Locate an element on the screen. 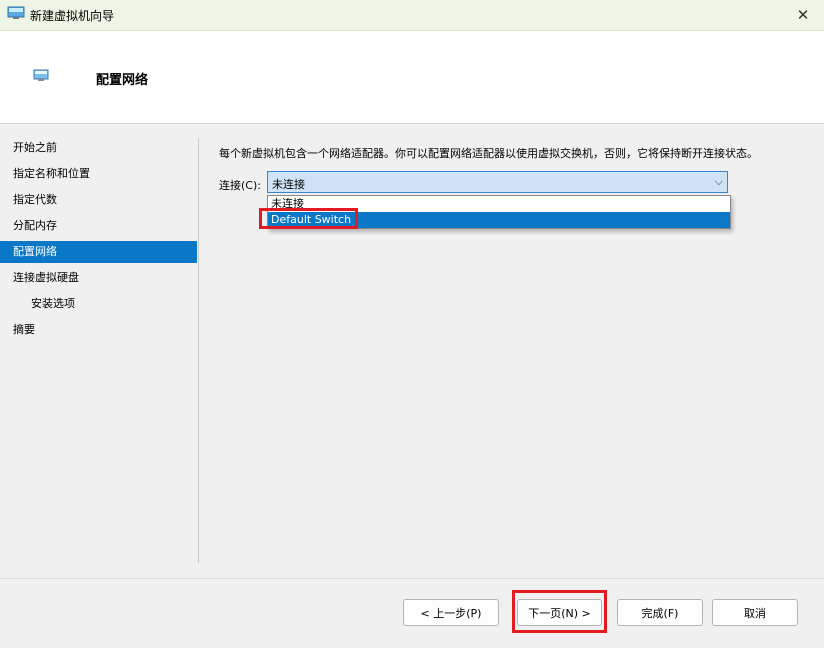 The image size is (824, 648). close-button: ✕ is located at coordinates (803, 15).